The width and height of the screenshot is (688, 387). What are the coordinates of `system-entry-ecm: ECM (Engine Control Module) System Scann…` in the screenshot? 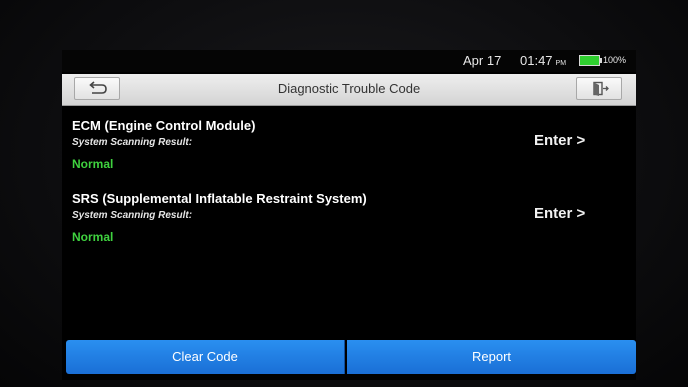 It's located at (352, 150).